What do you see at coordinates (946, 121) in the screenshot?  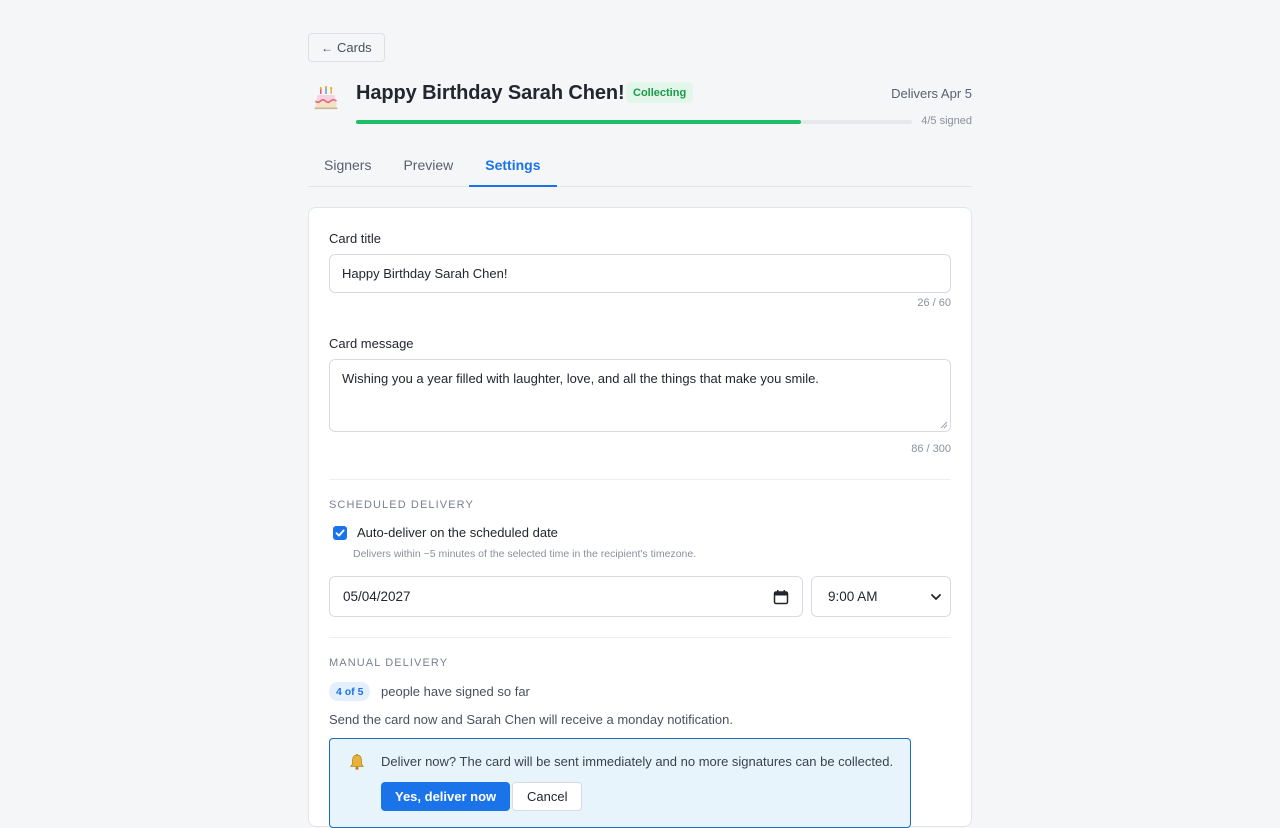 I see `signed-count: 4/5 signed` at bounding box center [946, 121].